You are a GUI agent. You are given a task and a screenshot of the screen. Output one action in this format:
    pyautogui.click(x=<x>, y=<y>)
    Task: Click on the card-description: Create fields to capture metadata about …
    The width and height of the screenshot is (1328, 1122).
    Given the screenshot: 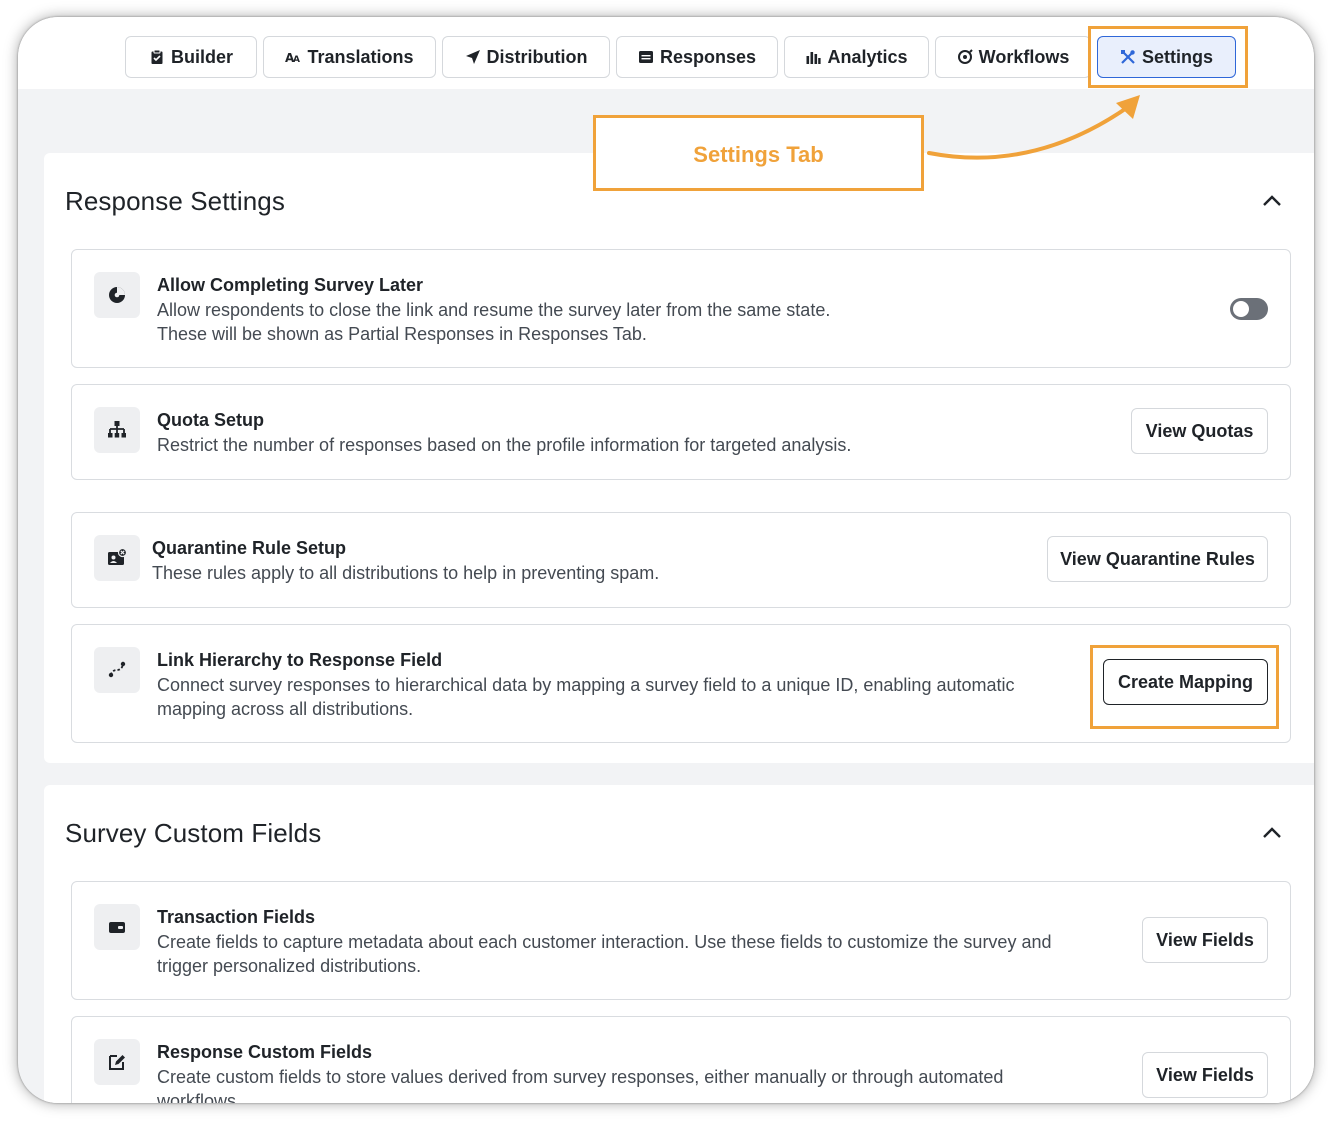 What is the action you would take?
    pyautogui.click(x=604, y=942)
    